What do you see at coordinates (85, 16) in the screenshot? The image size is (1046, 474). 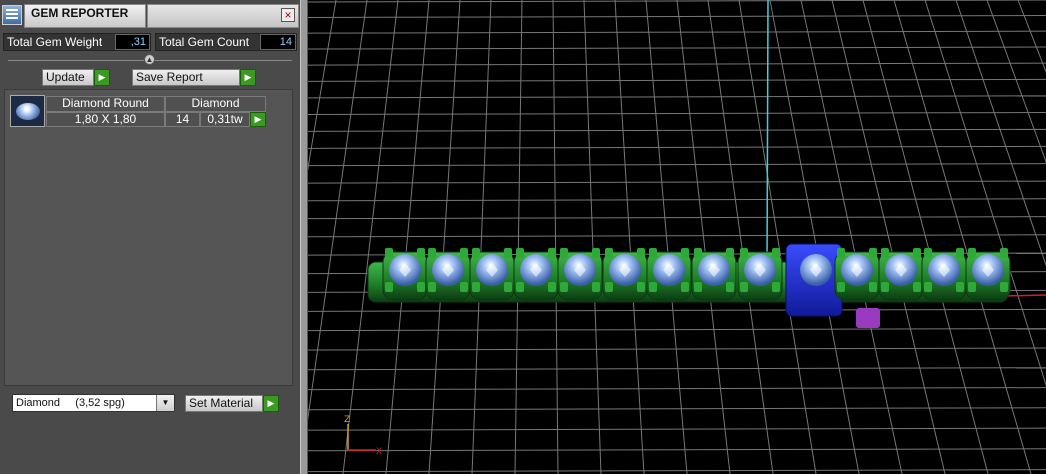 I see `panel-title: GEM REPORTER` at bounding box center [85, 16].